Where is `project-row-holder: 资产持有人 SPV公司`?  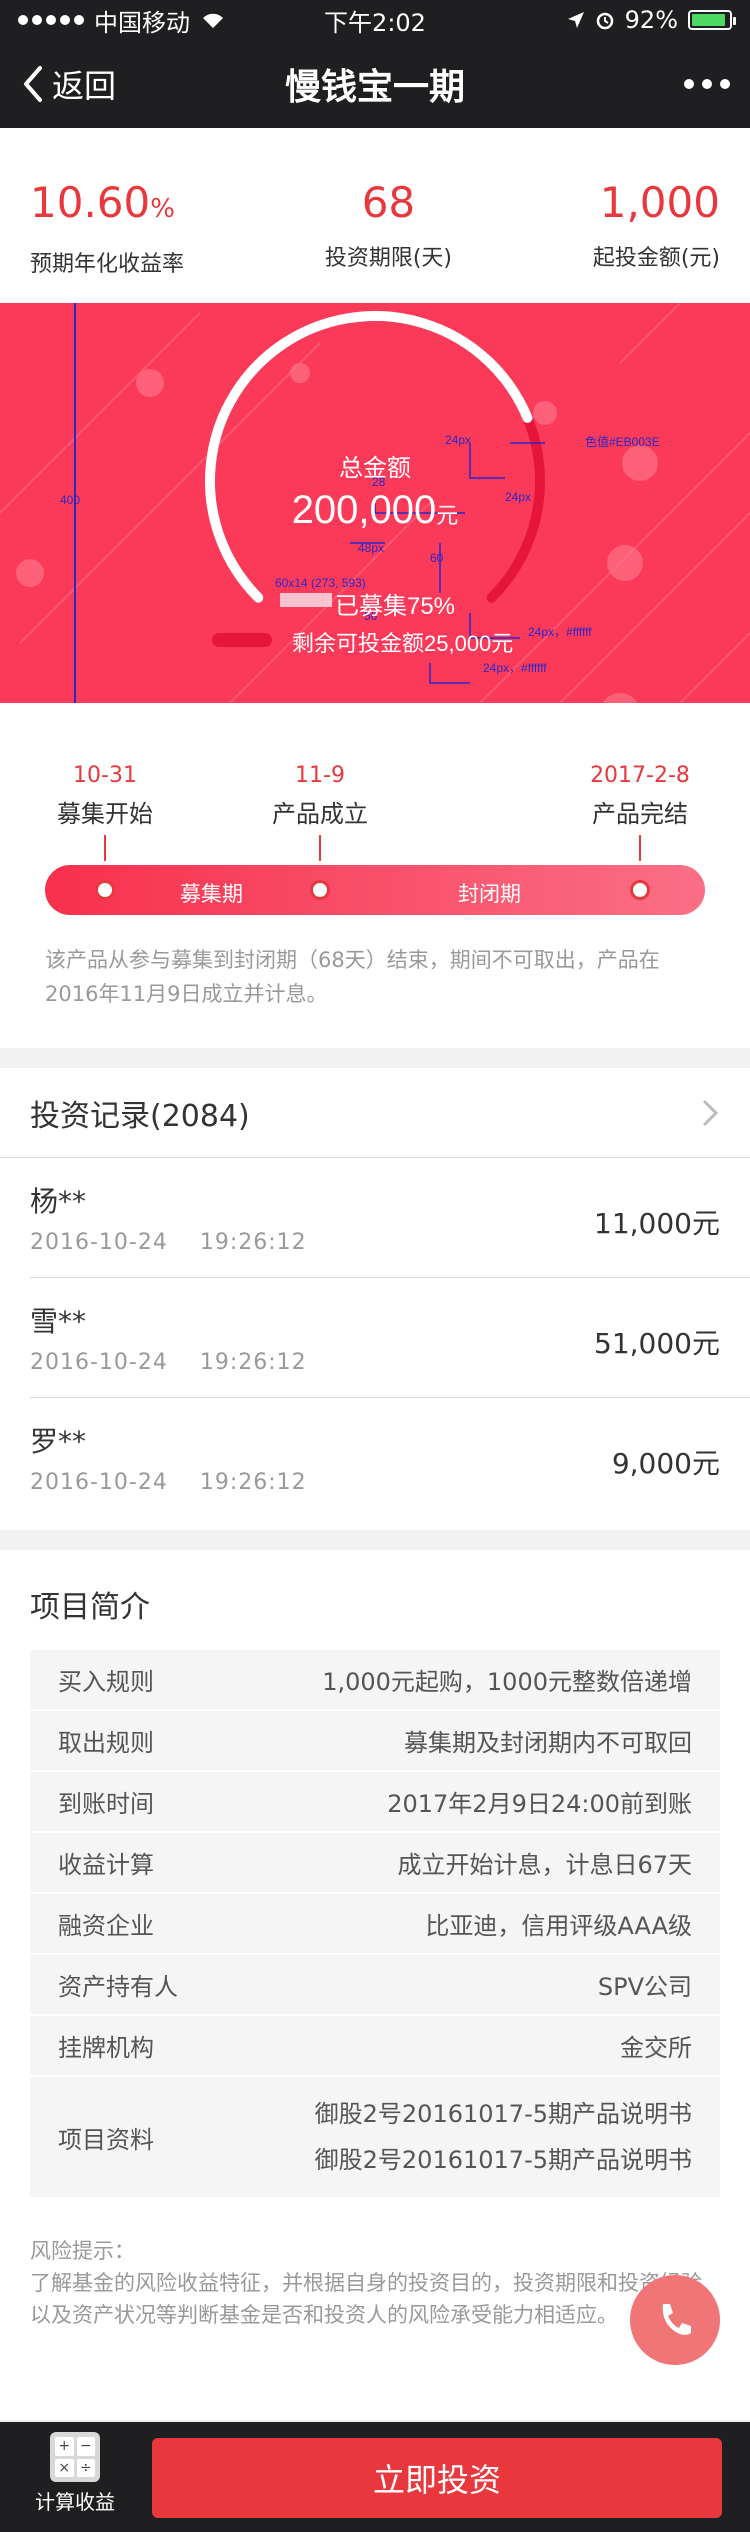 project-row-holder: 资产持有人 SPV公司 is located at coordinates (375, 1985).